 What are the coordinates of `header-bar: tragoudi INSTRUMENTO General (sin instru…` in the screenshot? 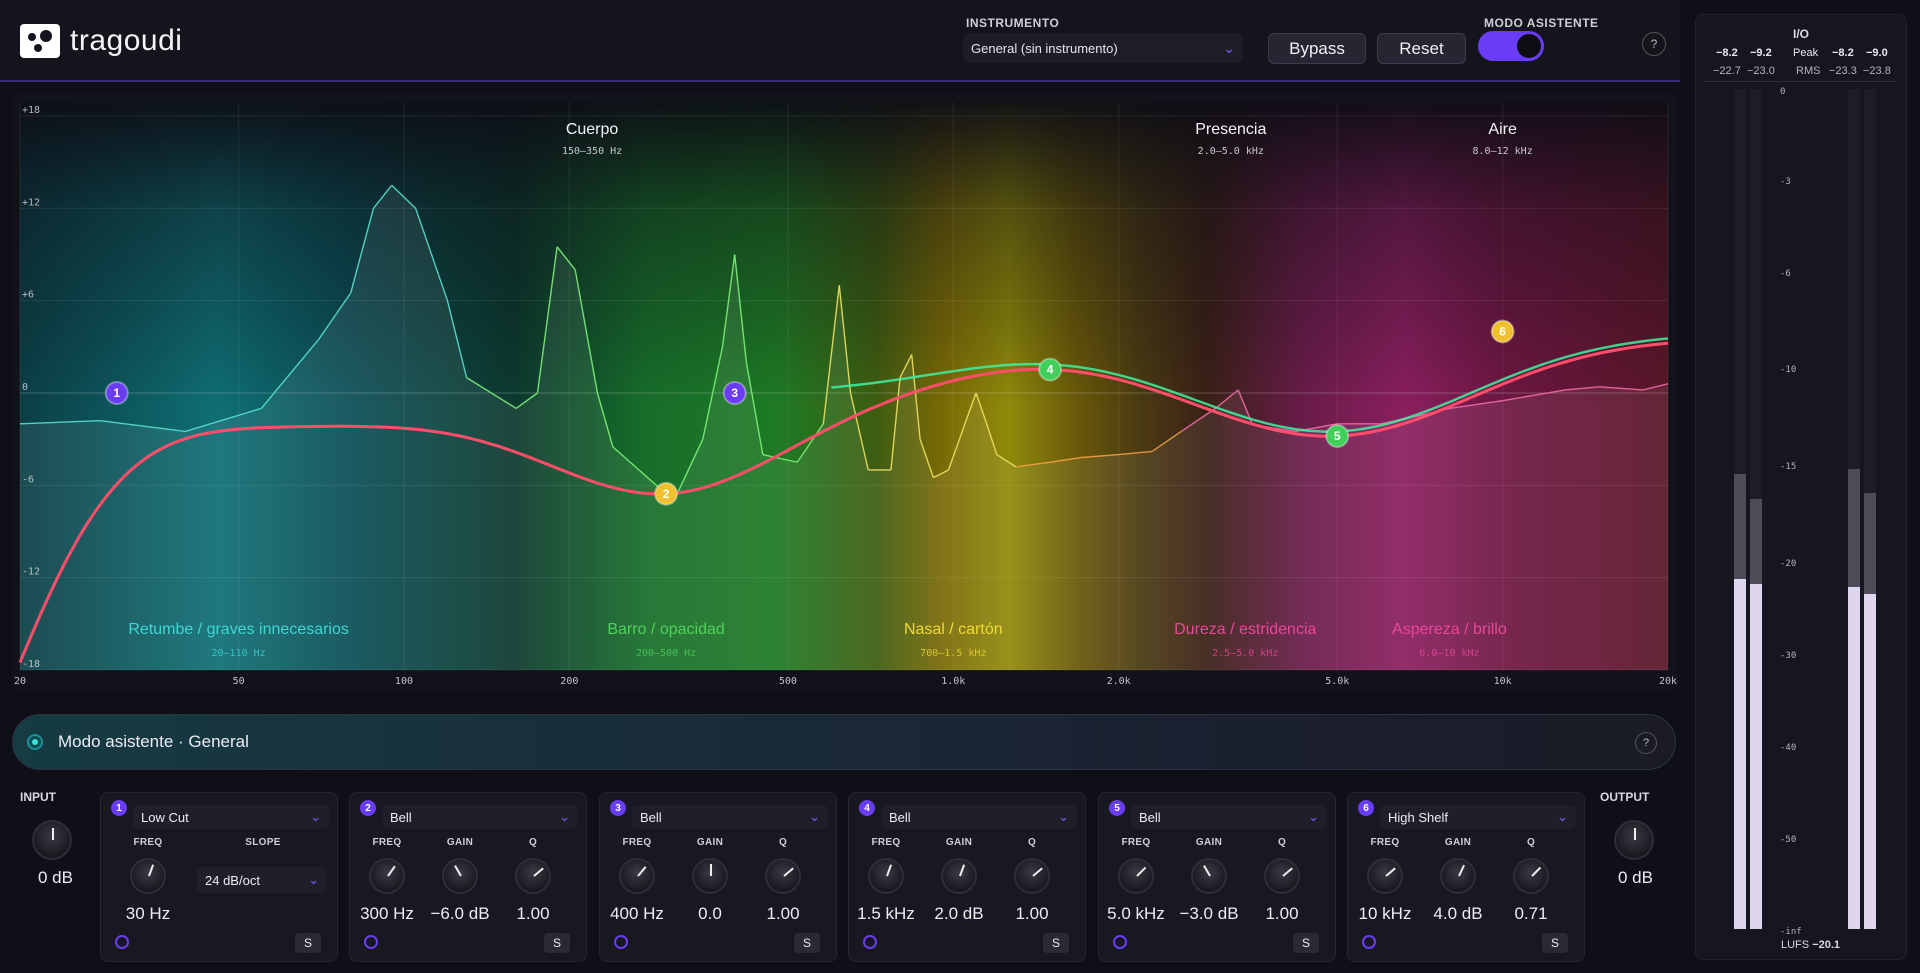 It's located at (840, 41).